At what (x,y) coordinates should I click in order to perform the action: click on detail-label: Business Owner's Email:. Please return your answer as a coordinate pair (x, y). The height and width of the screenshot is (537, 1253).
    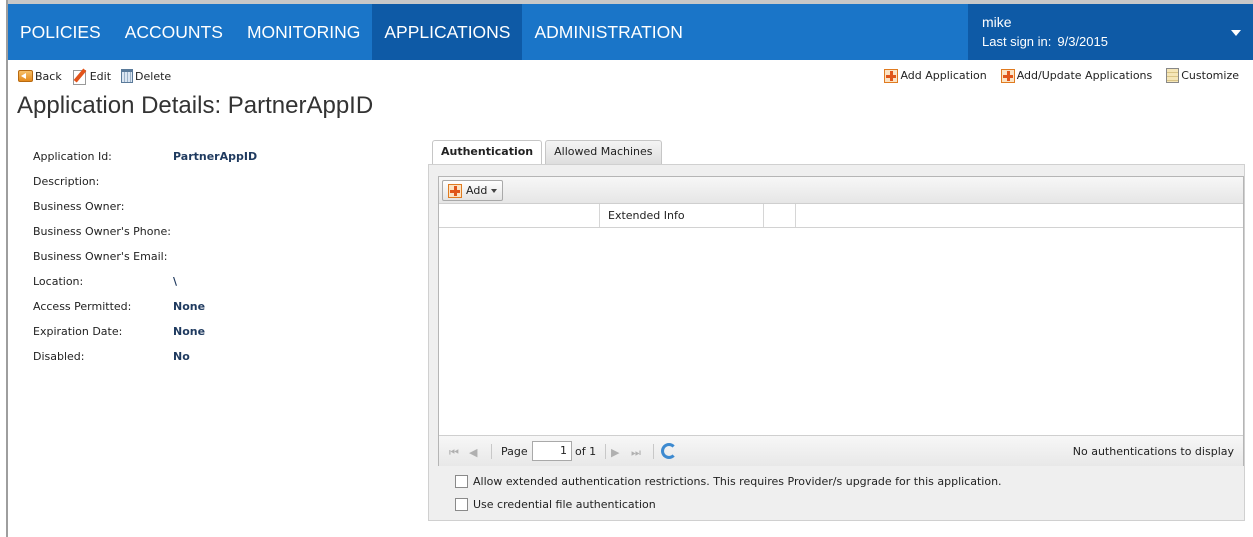
    Looking at the image, I should click on (100, 256).